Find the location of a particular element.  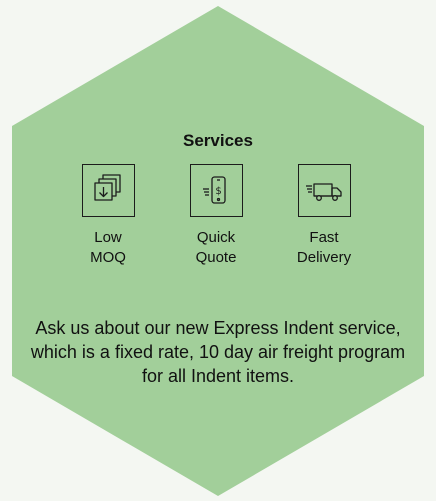

phone-dollar-icon: $ is located at coordinates (216, 190).